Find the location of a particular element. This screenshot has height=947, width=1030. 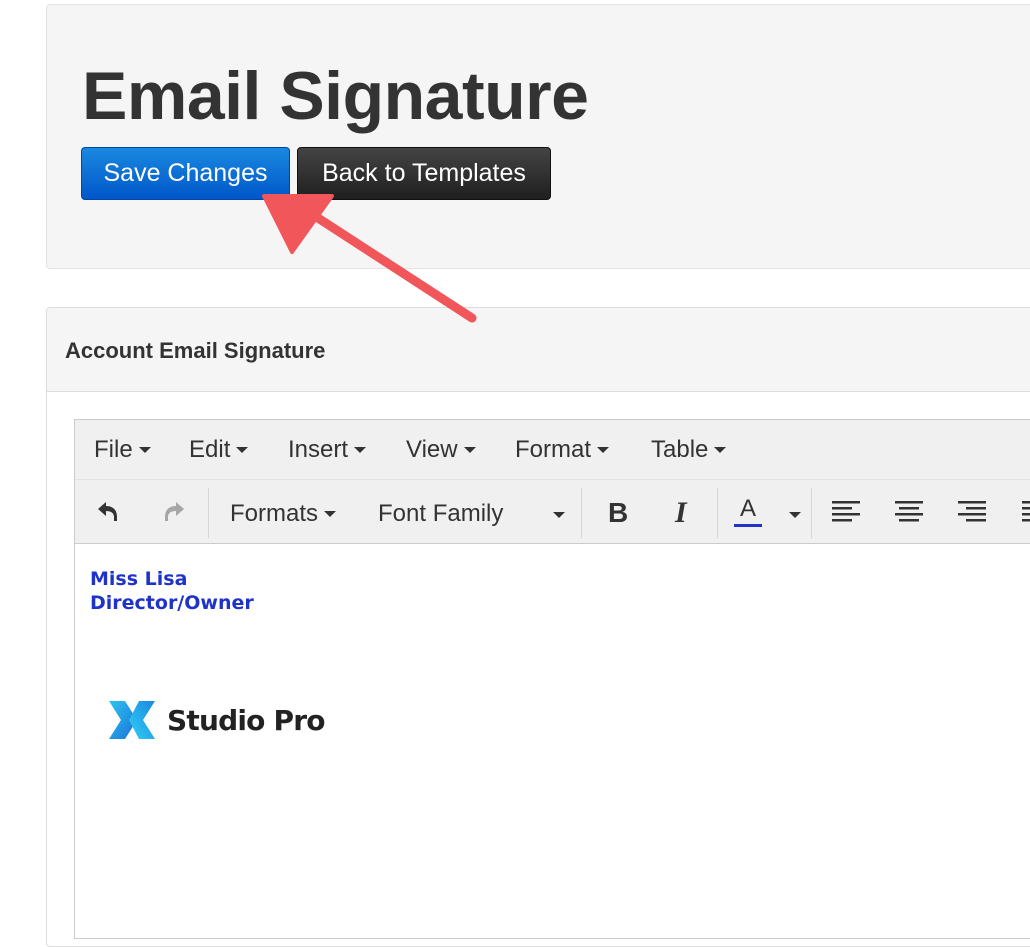

signature-name: Miss Lisa is located at coordinates (139, 579).